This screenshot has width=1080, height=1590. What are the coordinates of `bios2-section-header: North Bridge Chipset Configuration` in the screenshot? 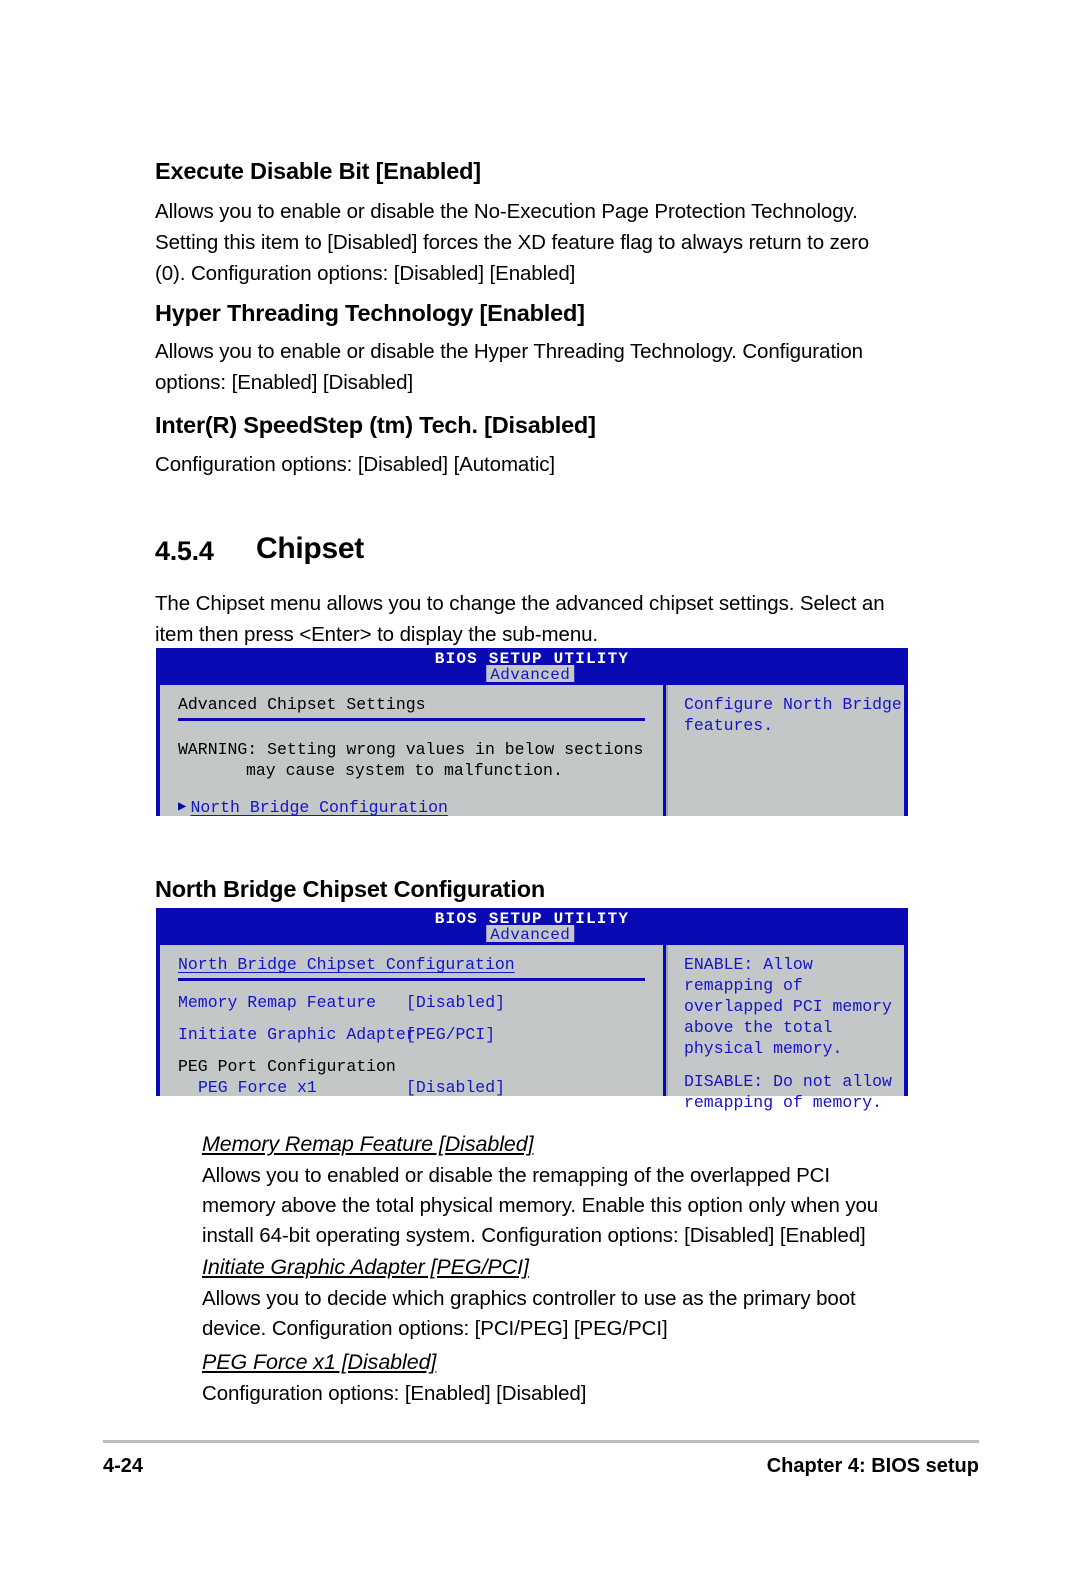 It's located at (346, 964).